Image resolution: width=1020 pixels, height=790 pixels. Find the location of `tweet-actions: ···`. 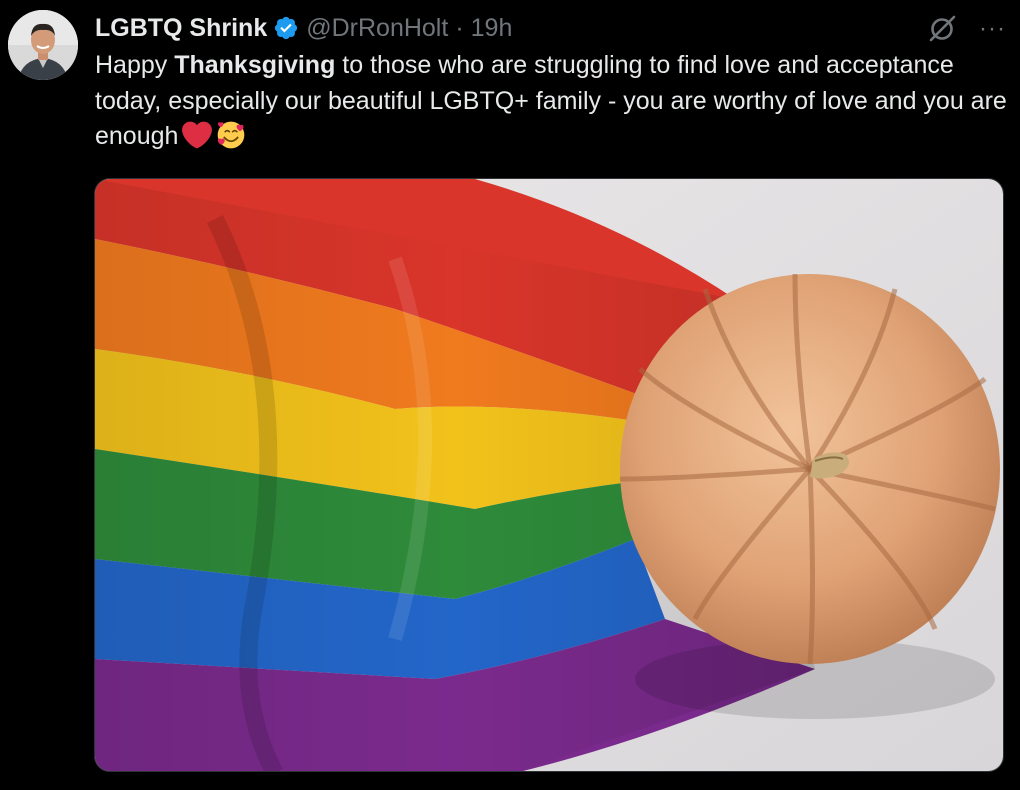

tweet-actions: ··· is located at coordinates (966, 29).